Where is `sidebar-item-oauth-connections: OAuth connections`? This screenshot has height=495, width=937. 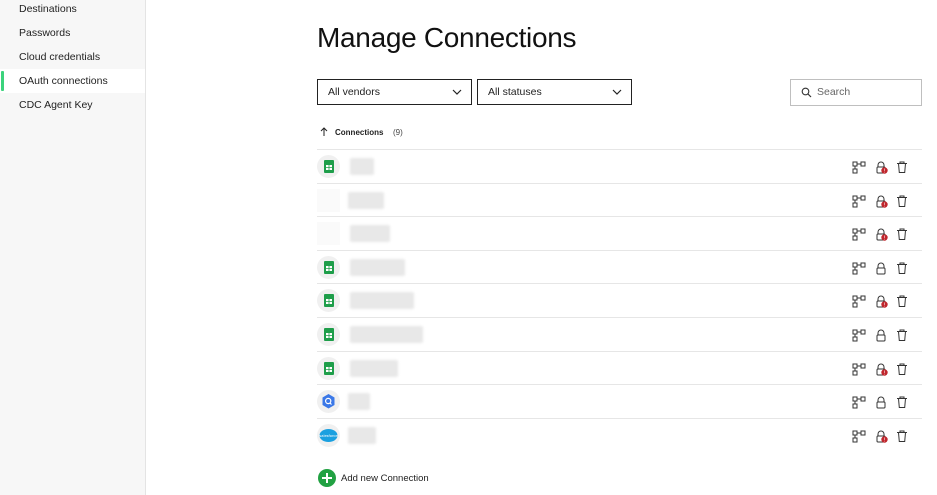 sidebar-item-oauth-connections: OAuth connections is located at coordinates (72, 81).